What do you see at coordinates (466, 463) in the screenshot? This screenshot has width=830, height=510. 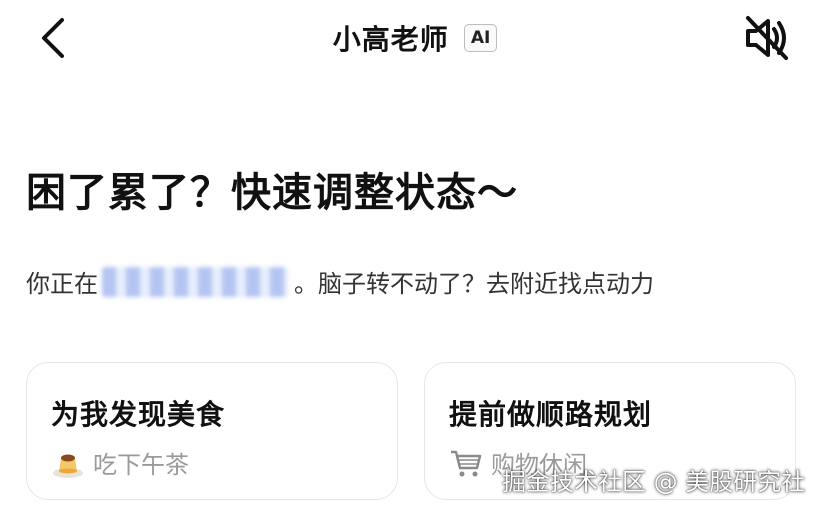 I see `shopping-cart-icon` at bounding box center [466, 463].